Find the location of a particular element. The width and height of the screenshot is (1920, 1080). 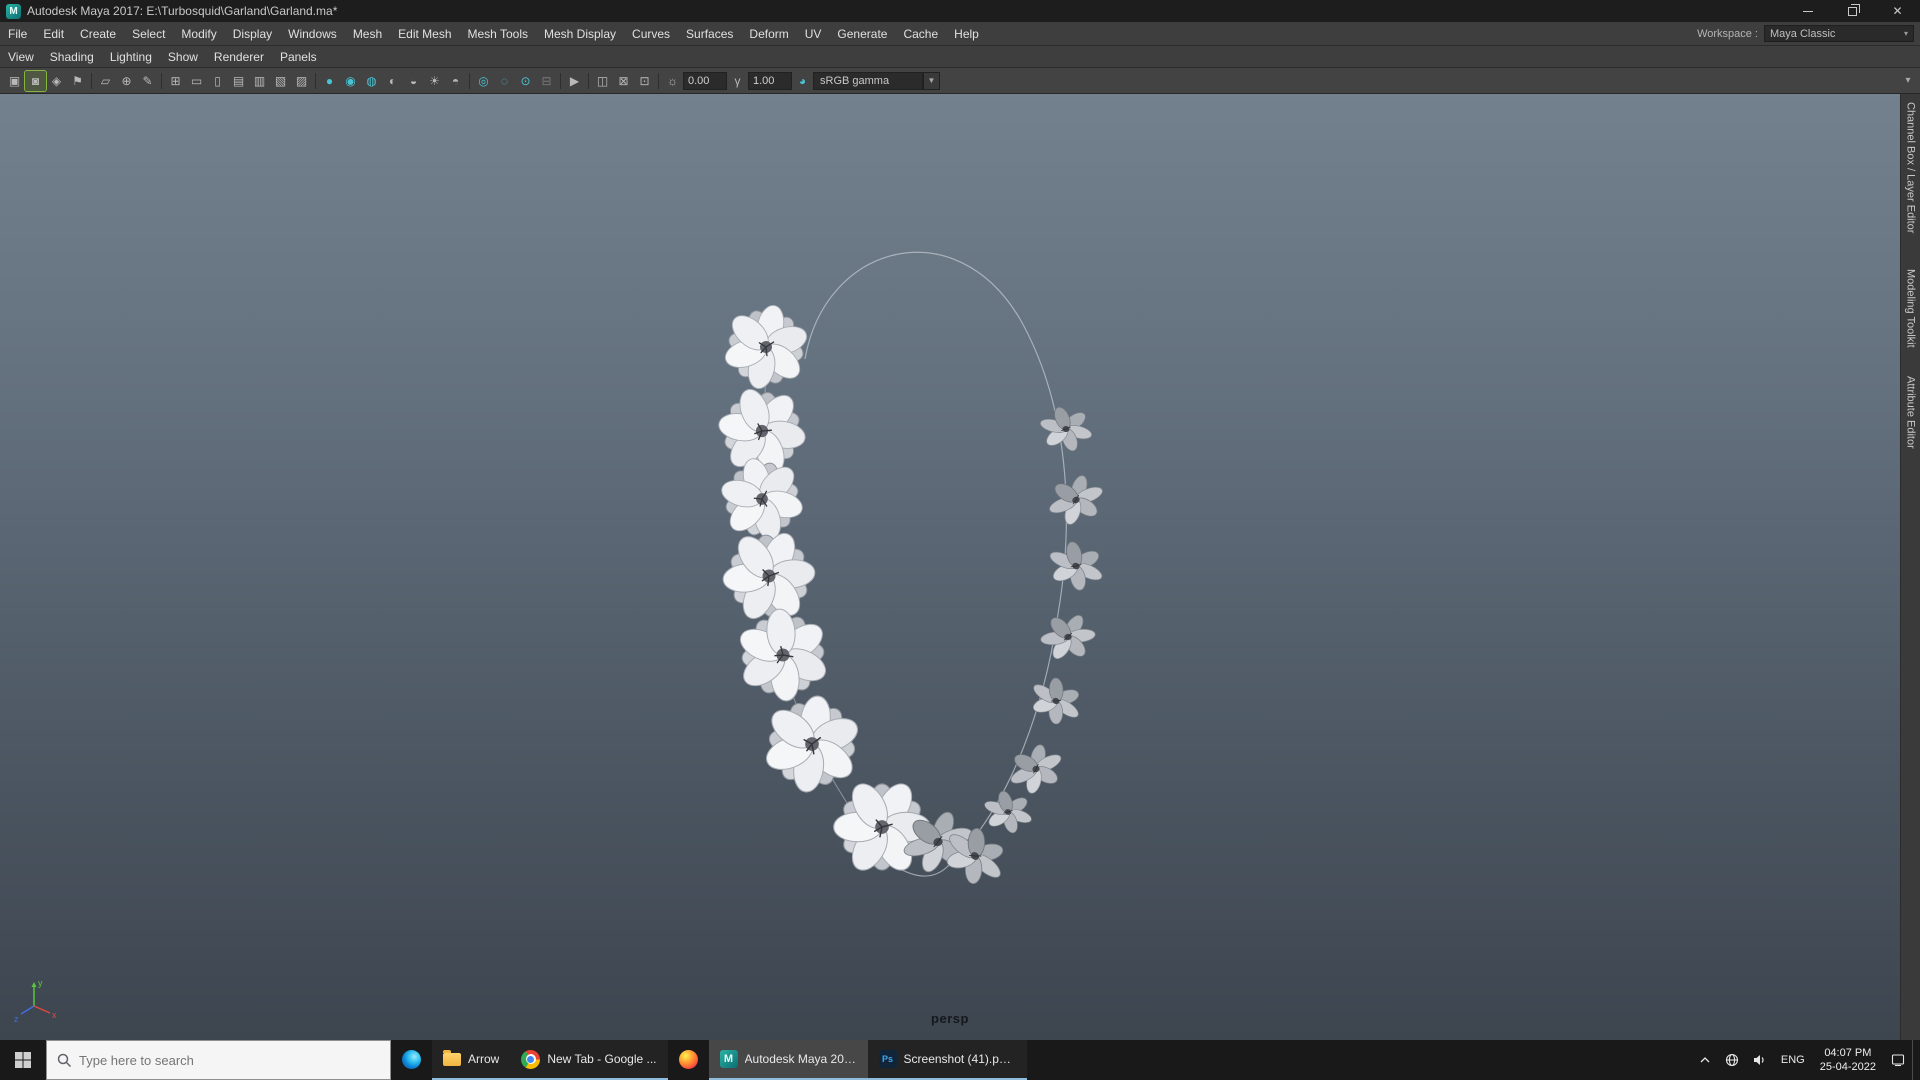

taskbar-explorer-button: Arrow is located at coordinates (471, 1060).